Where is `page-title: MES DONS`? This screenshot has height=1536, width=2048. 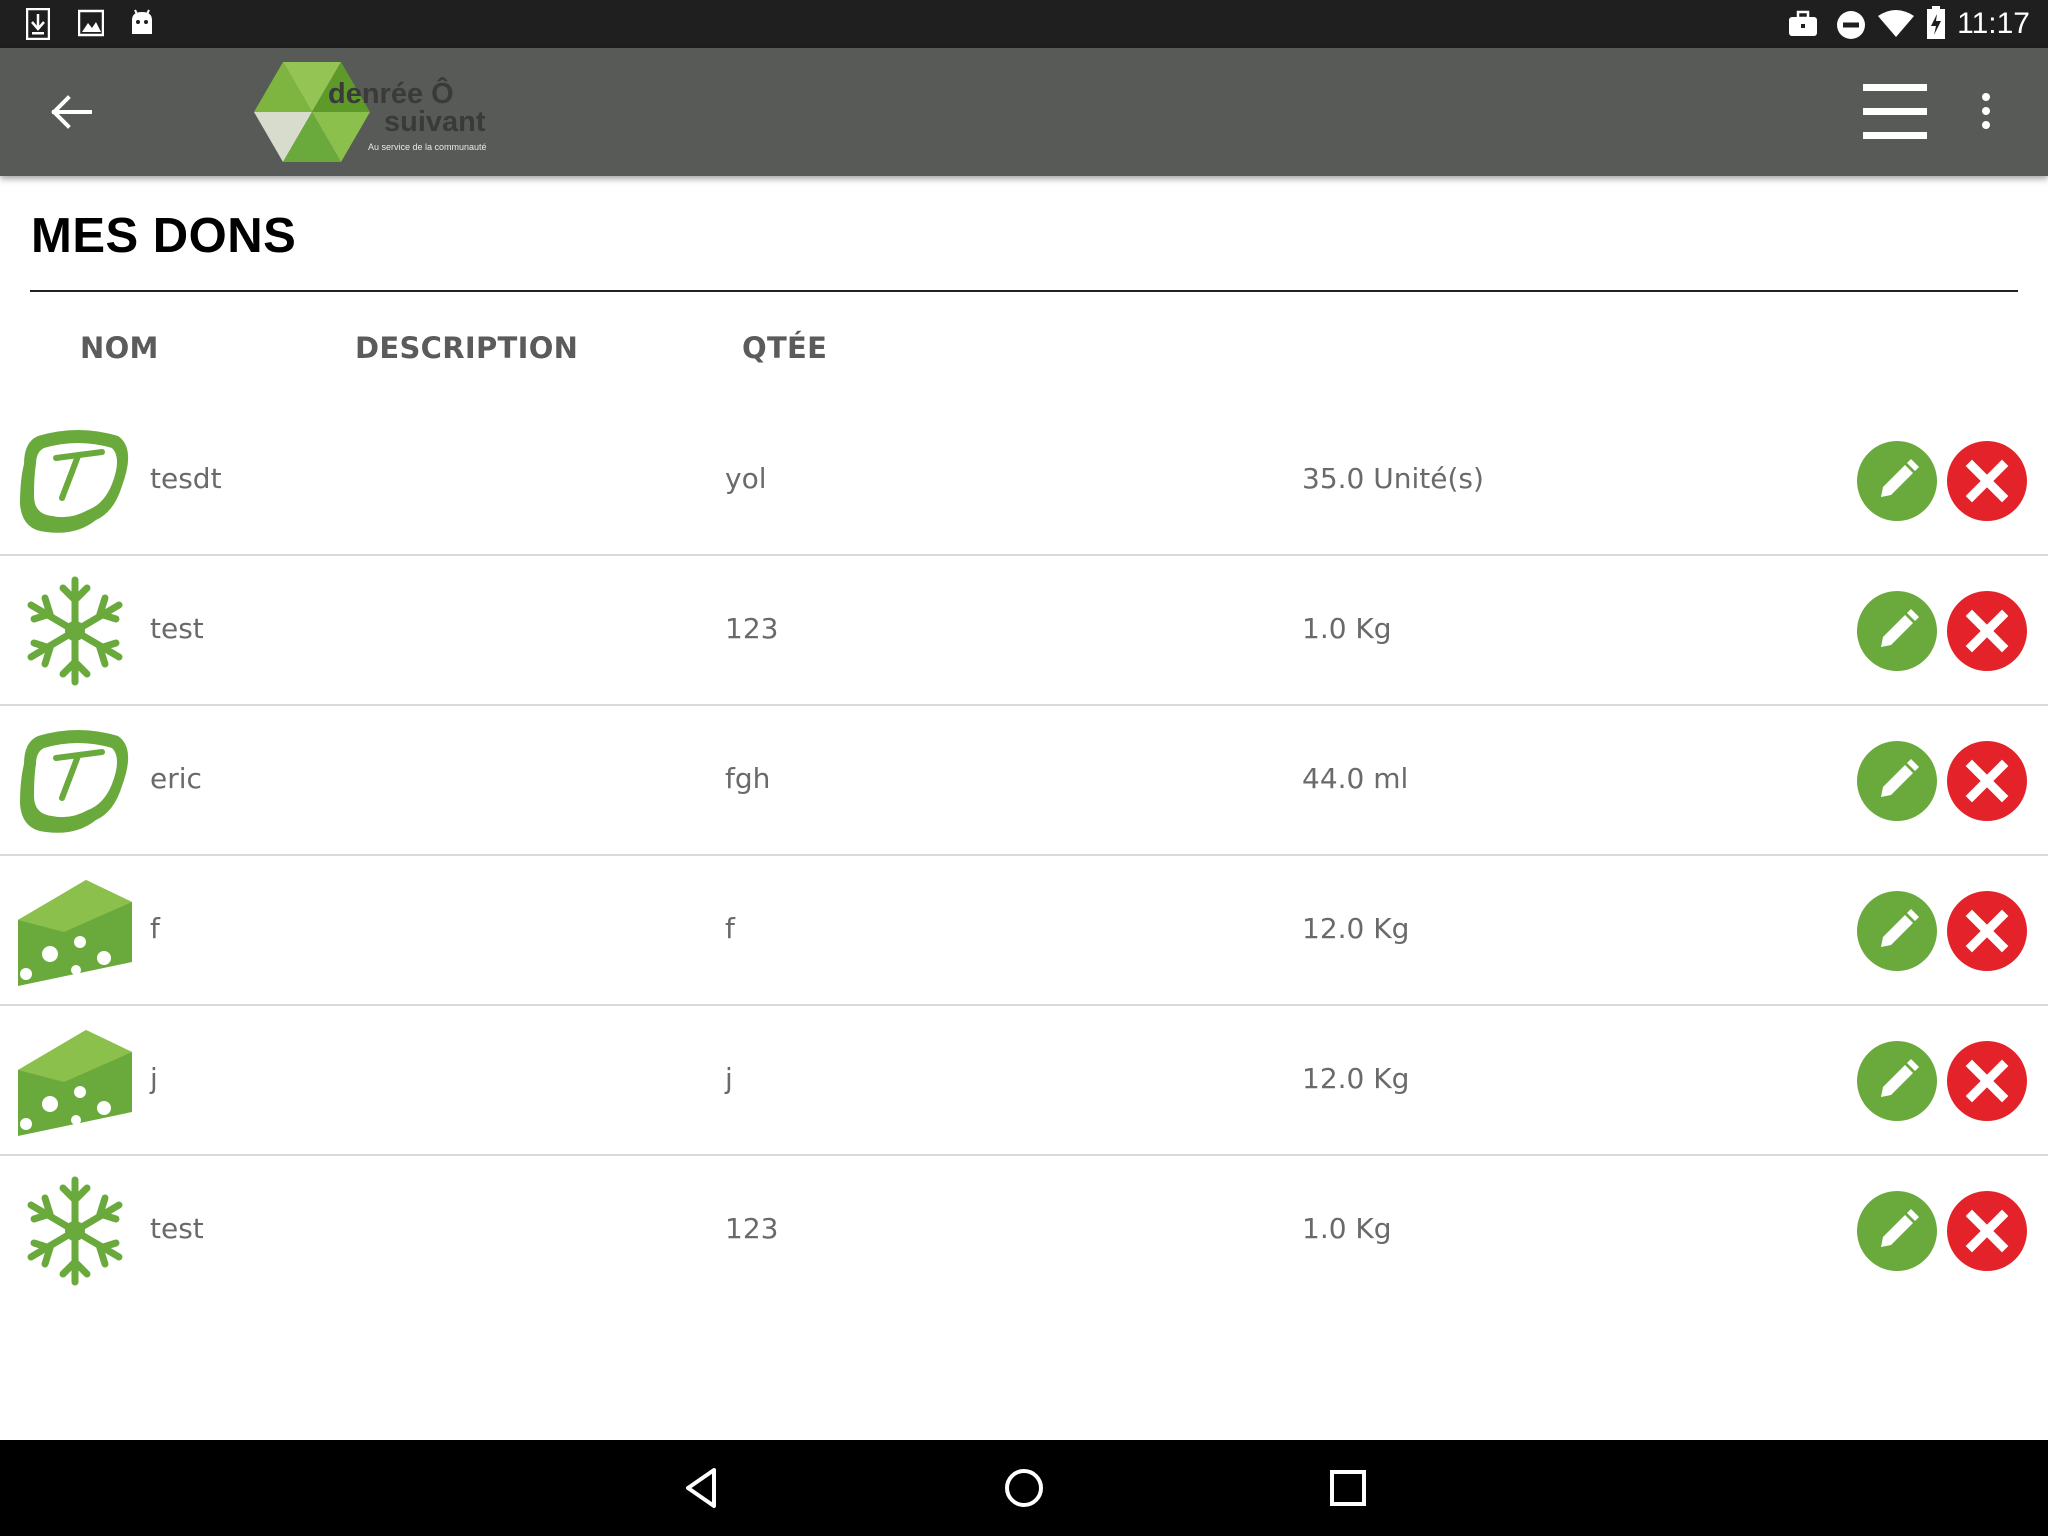
page-title: MES DONS is located at coordinates (164, 236).